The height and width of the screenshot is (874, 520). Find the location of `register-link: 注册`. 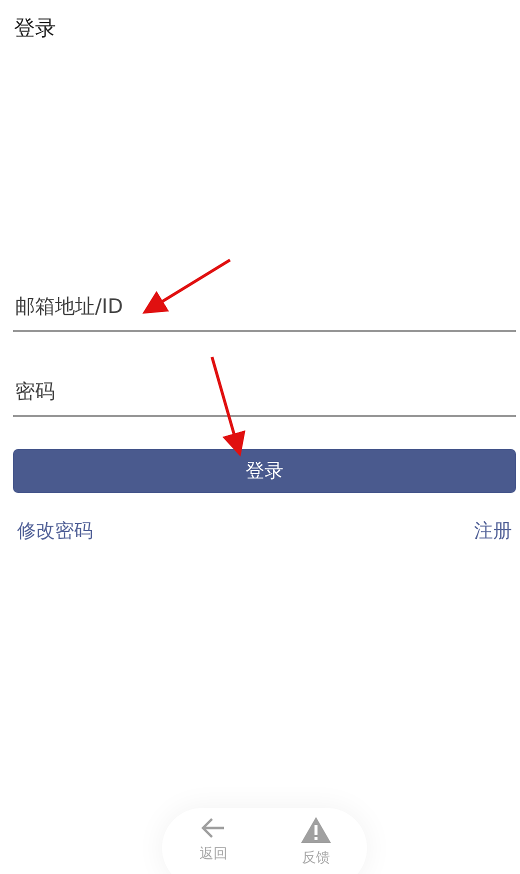

register-link: 注册 is located at coordinates (493, 531).